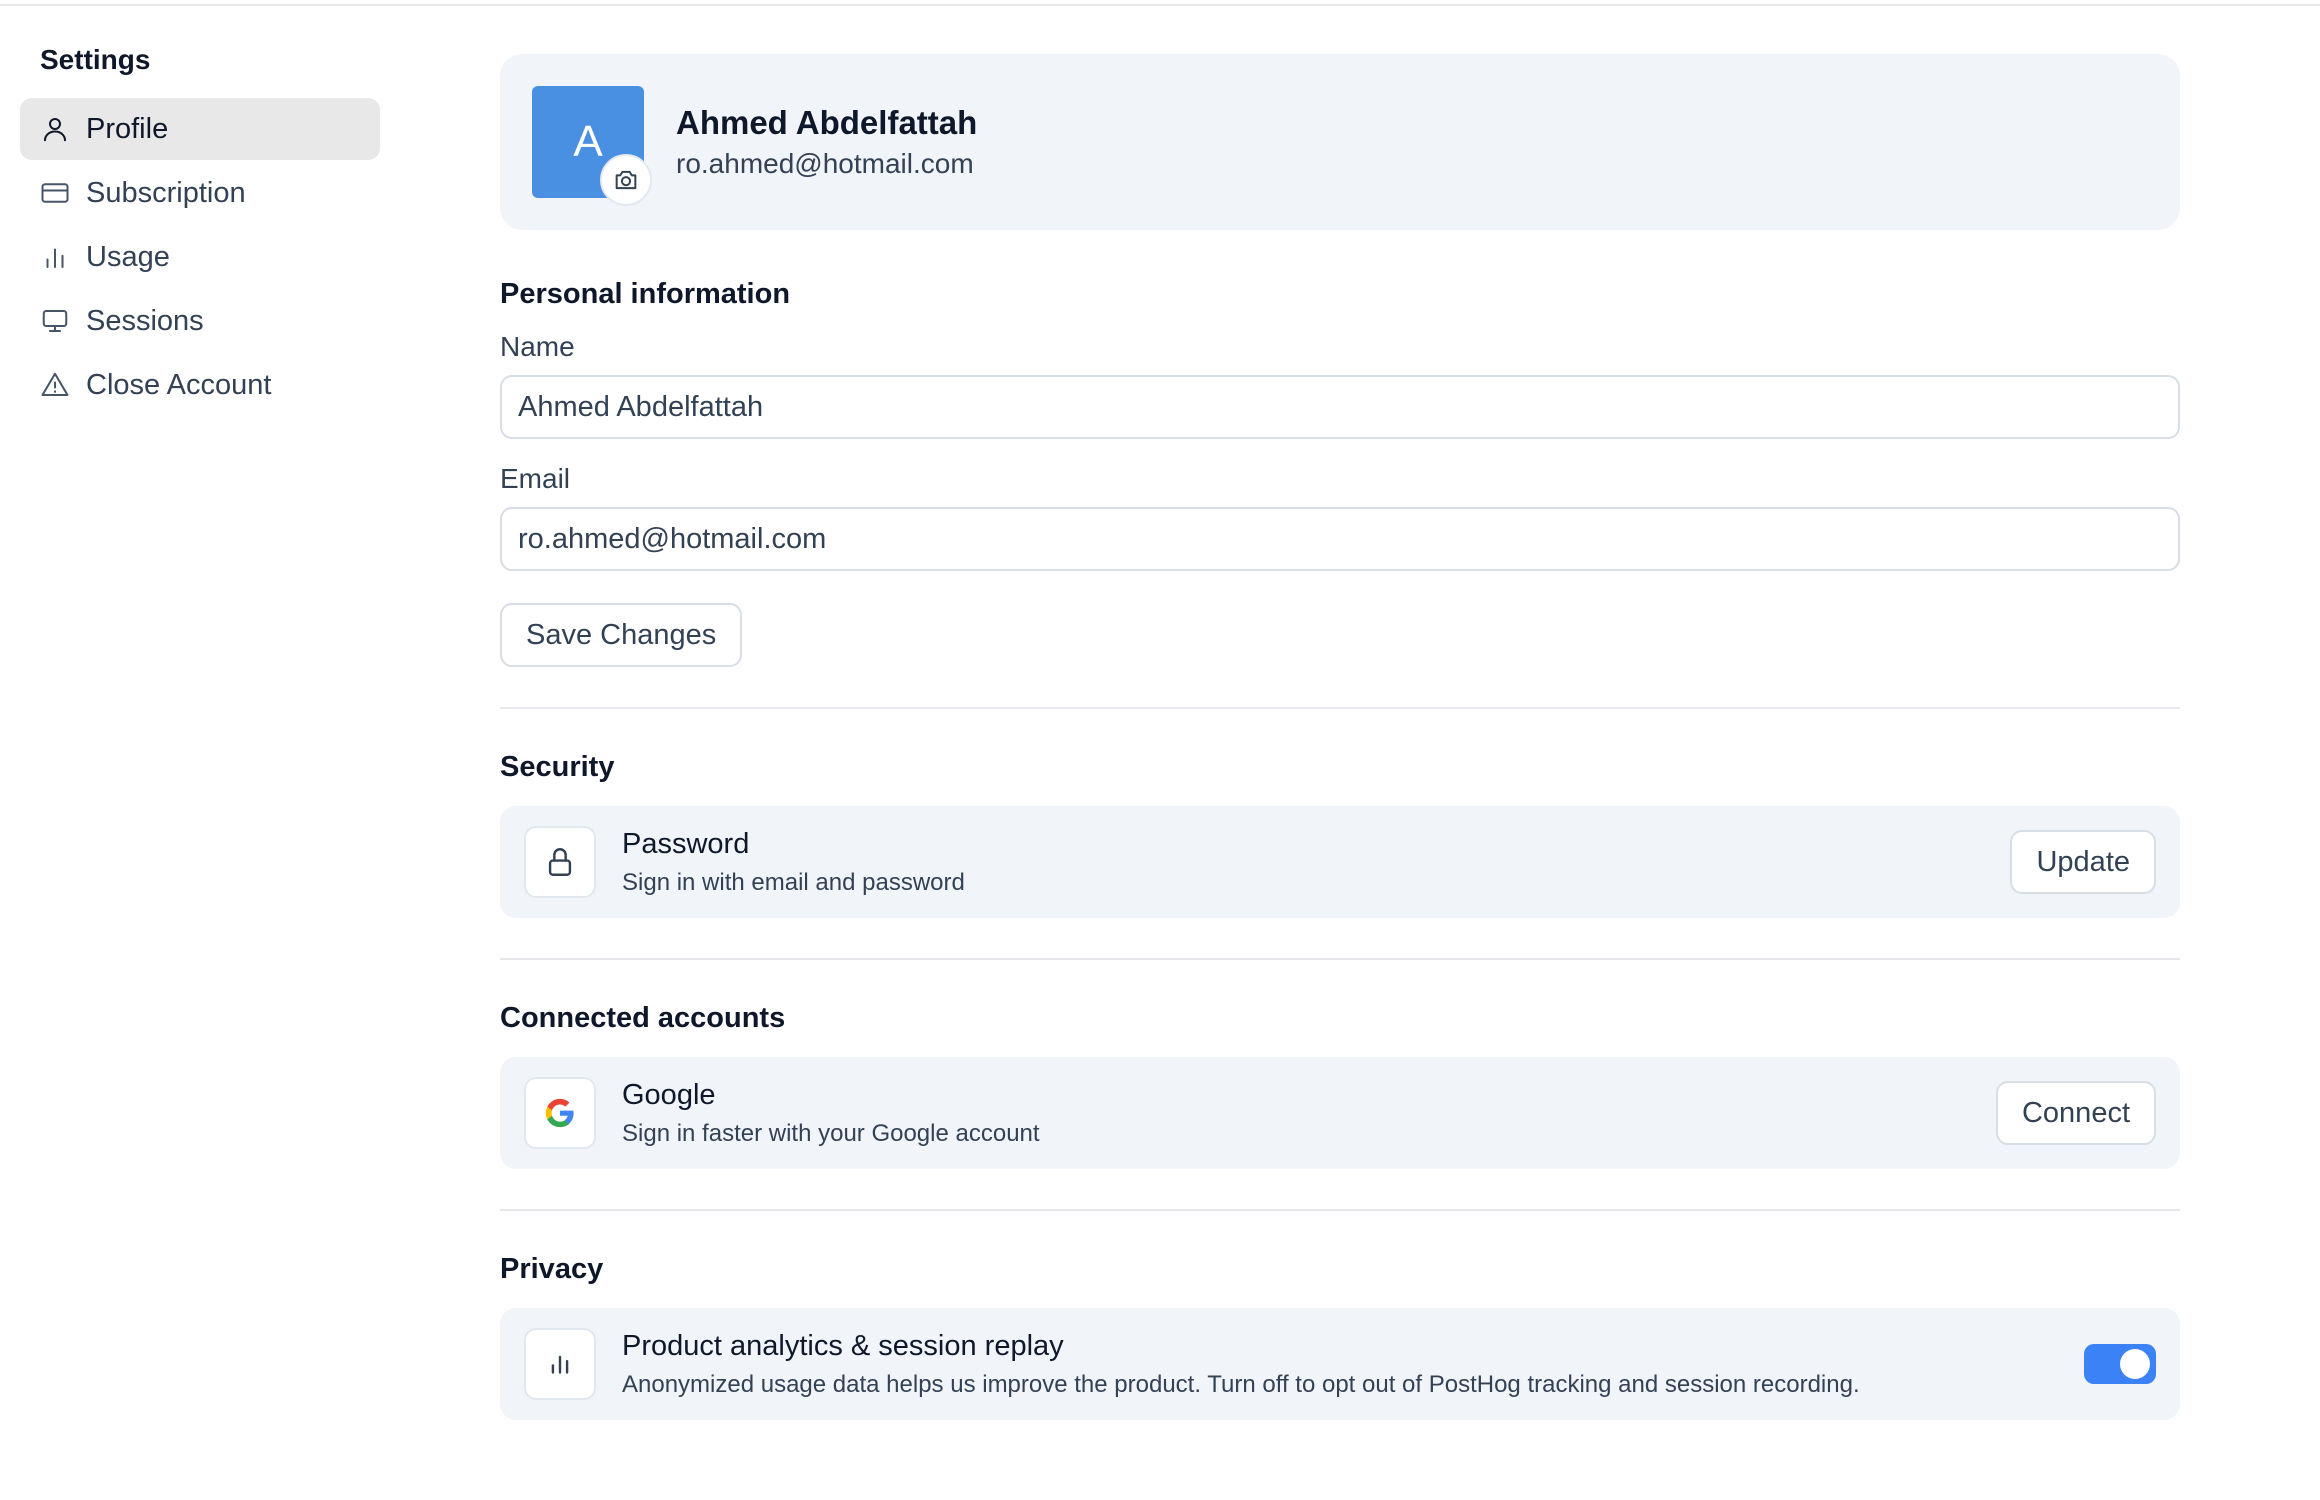  What do you see at coordinates (826, 142) in the screenshot?
I see `profile-identity: Ahmed Abdelfattah ro.ahmed@hotmail.com` at bounding box center [826, 142].